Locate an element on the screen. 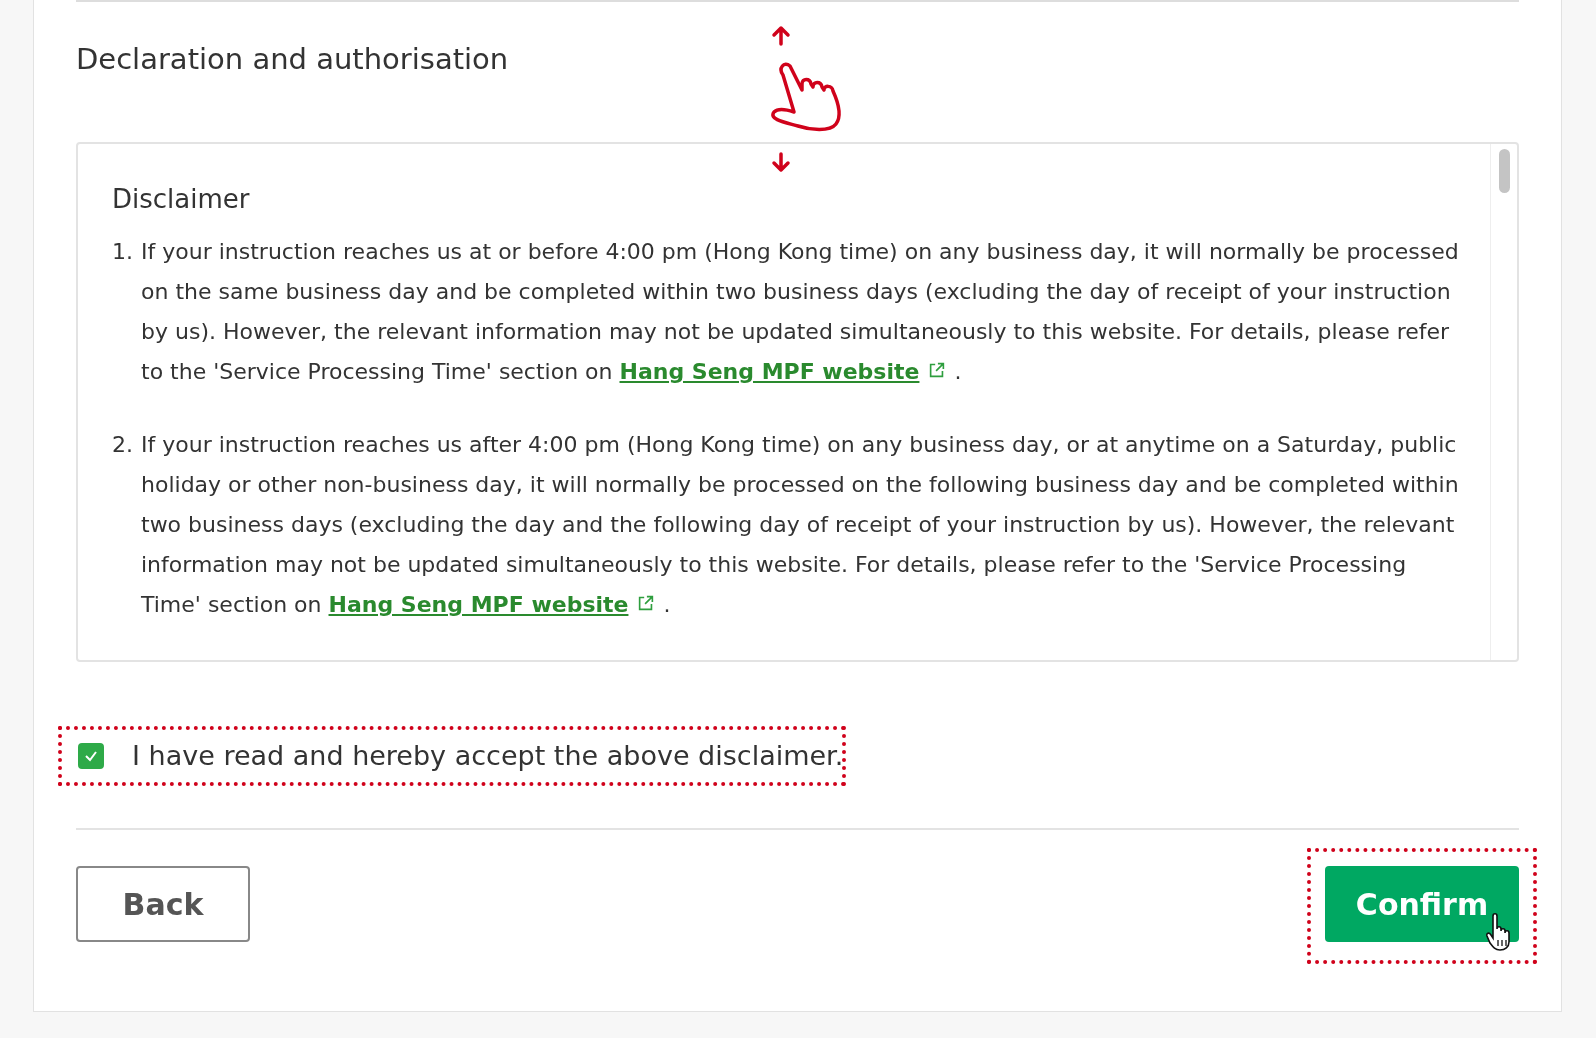  back-button: Back is located at coordinates (163, 904).